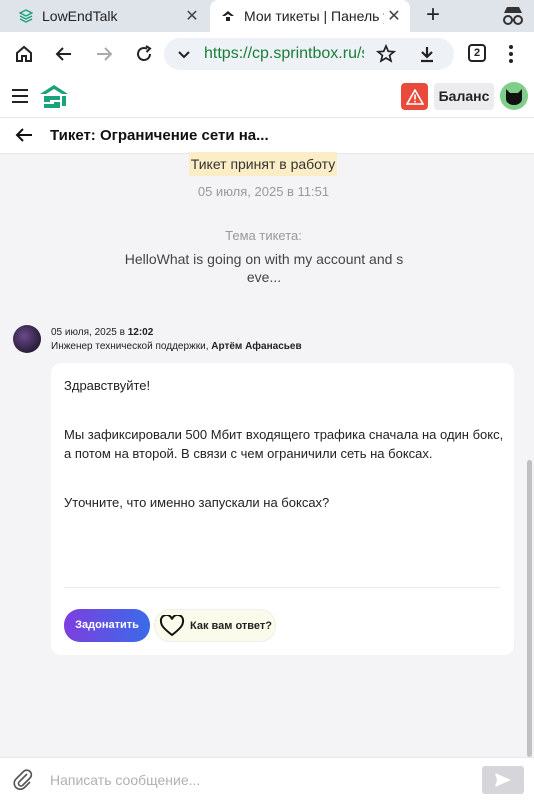 The image size is (534, 800). I want to click on tab-switcher-button: 2, so click(477, 53).